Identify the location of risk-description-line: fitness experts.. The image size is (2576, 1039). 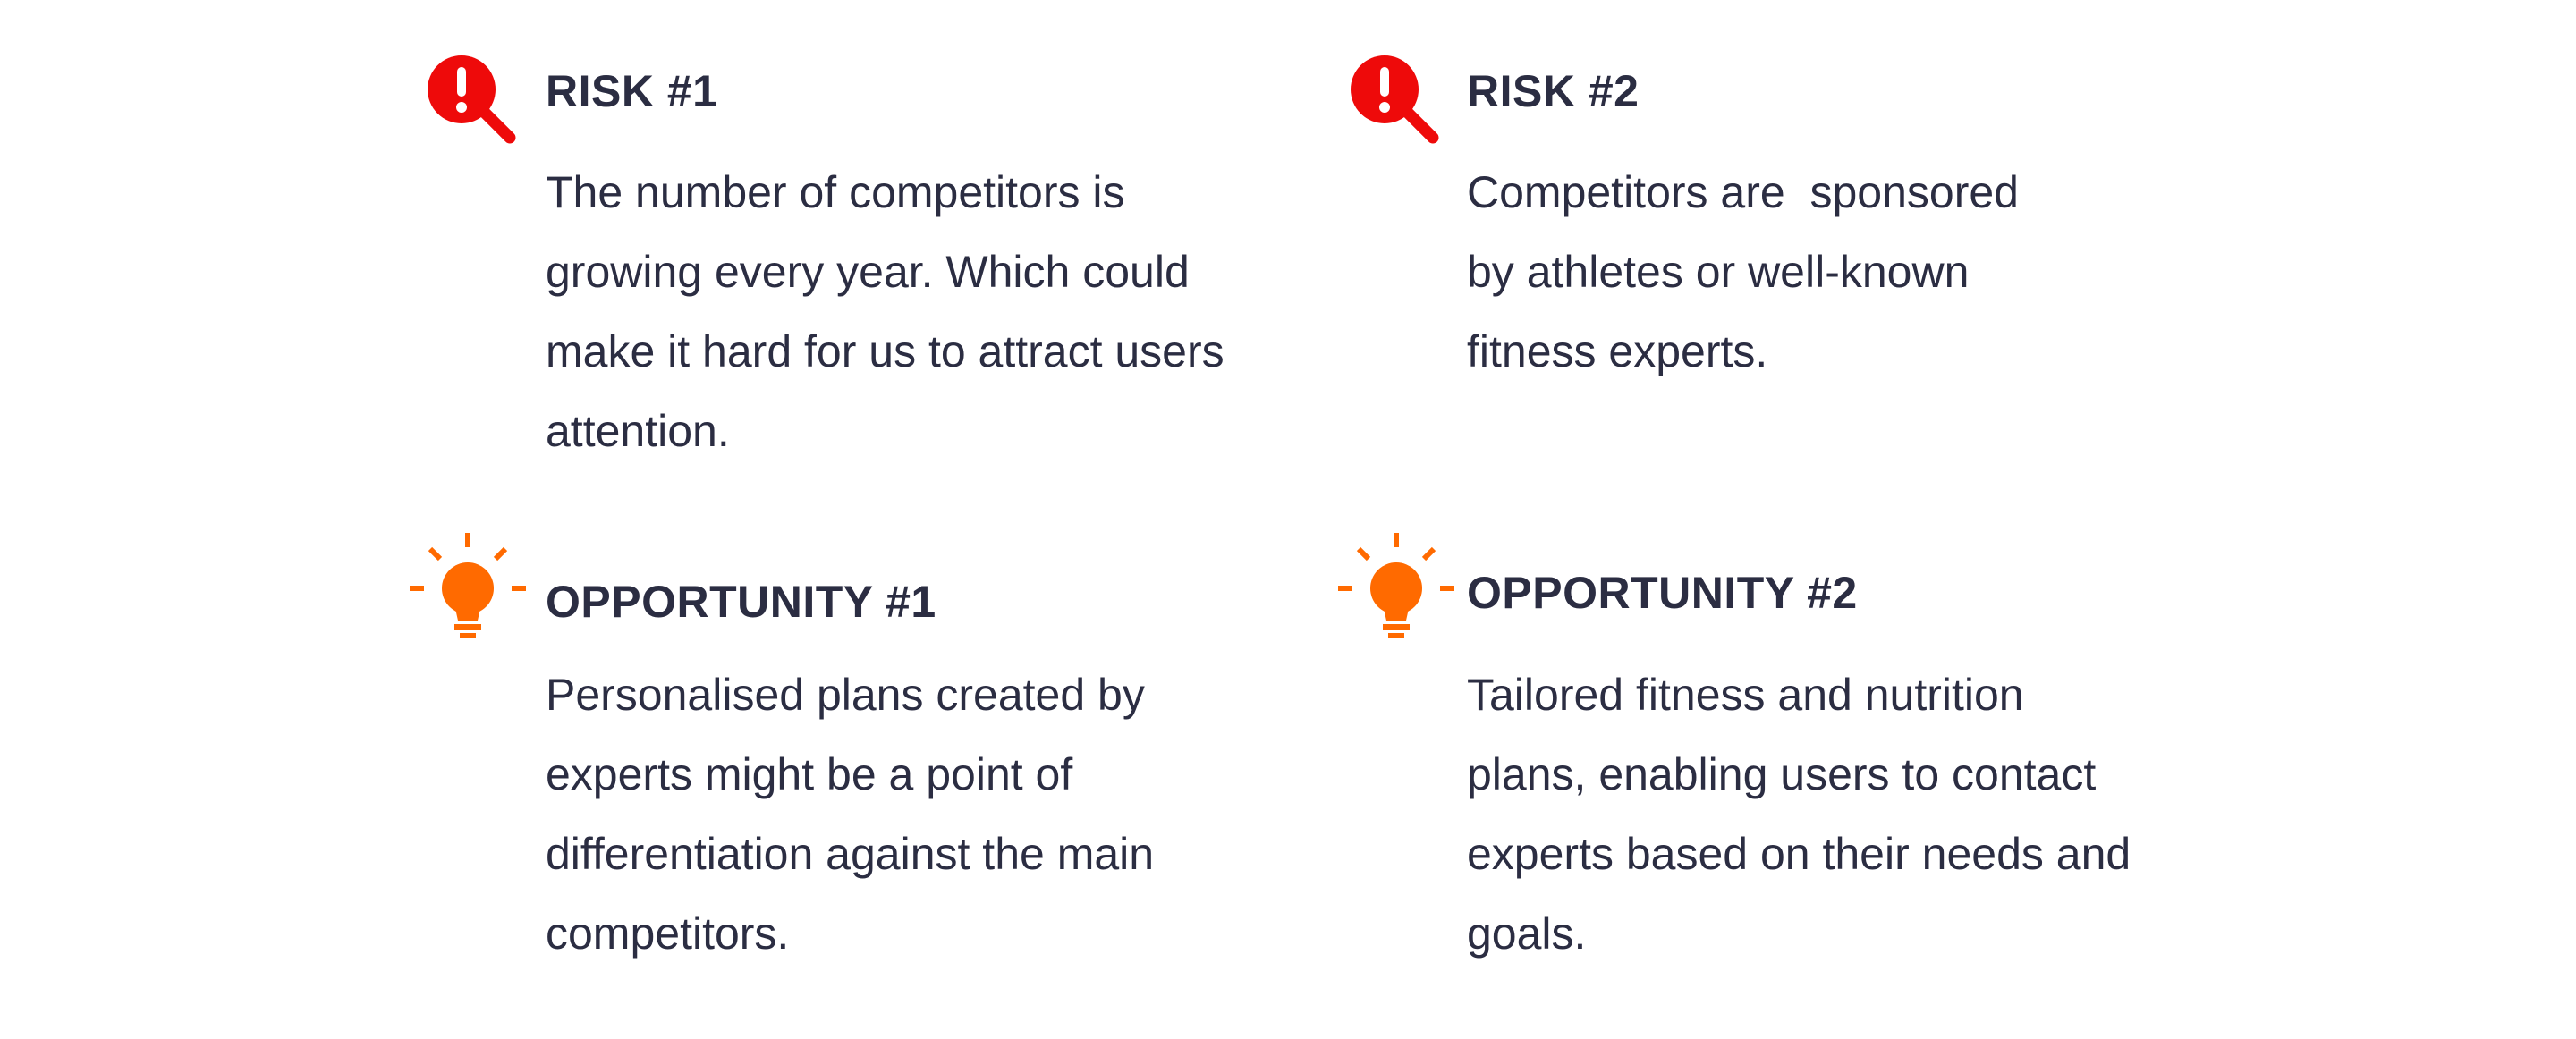
(1617, 351).